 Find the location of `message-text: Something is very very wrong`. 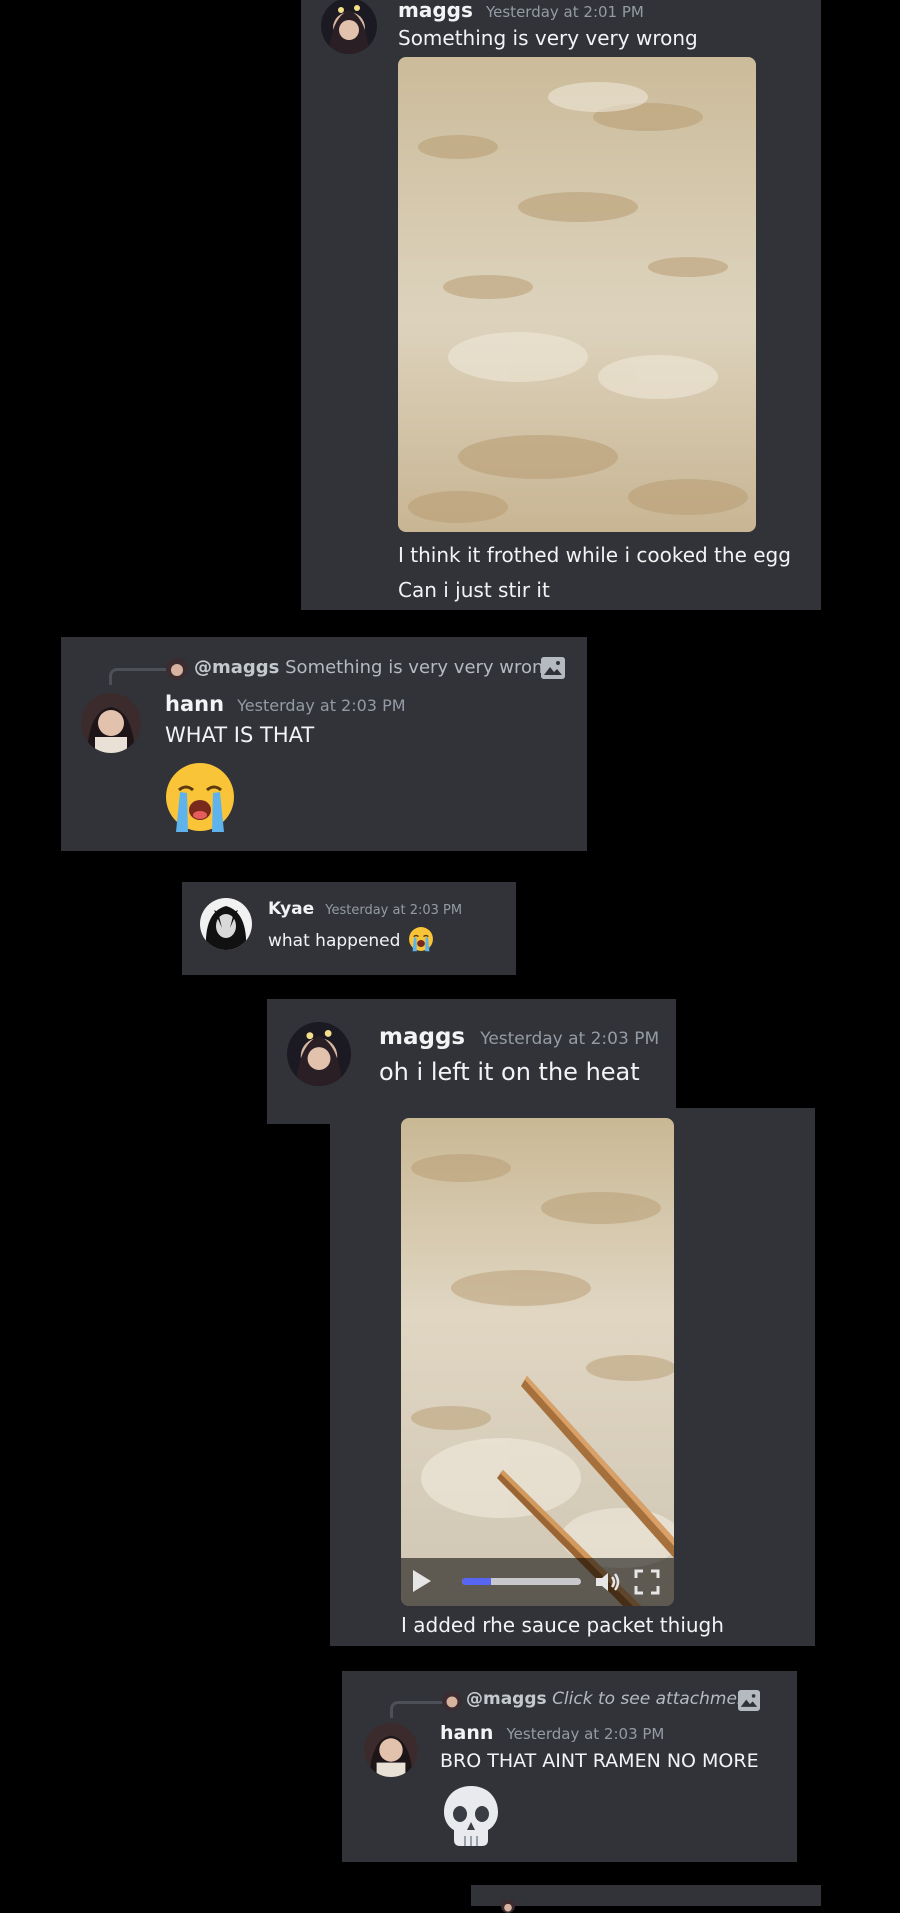

message-text: Something is very very wrong is located at coordinates (548, 38).